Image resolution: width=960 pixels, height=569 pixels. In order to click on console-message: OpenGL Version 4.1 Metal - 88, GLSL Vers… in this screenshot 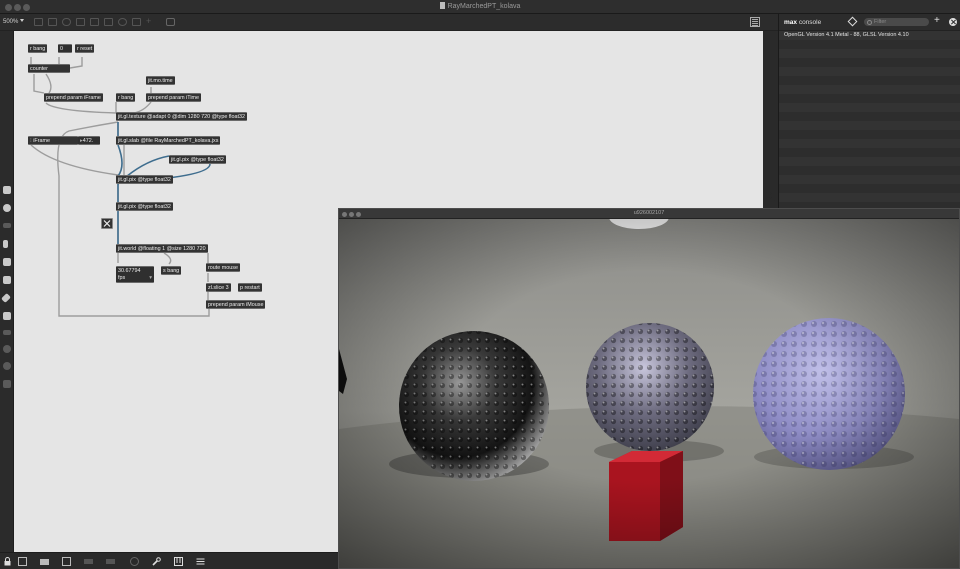, I will do `click(846, 35)`.